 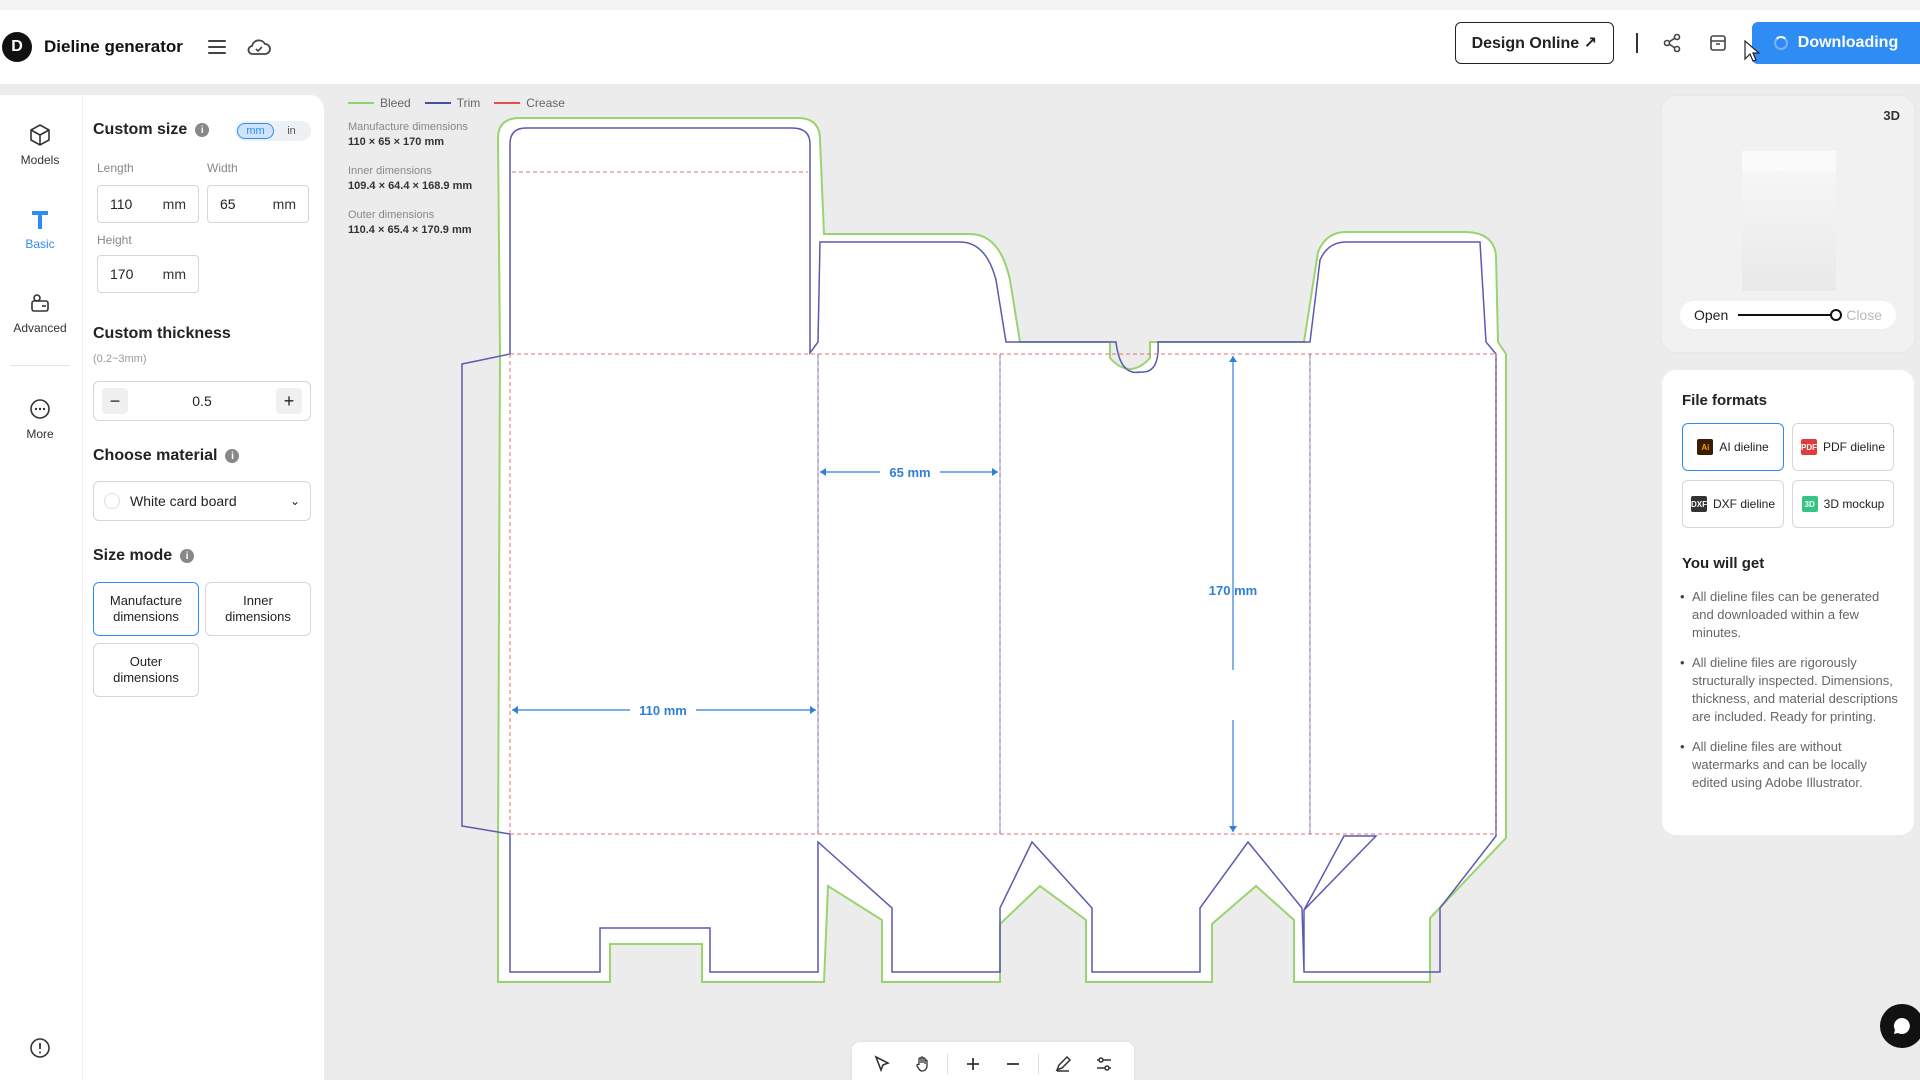 I want to click on chat-button, so click(x=1900, y=1026).